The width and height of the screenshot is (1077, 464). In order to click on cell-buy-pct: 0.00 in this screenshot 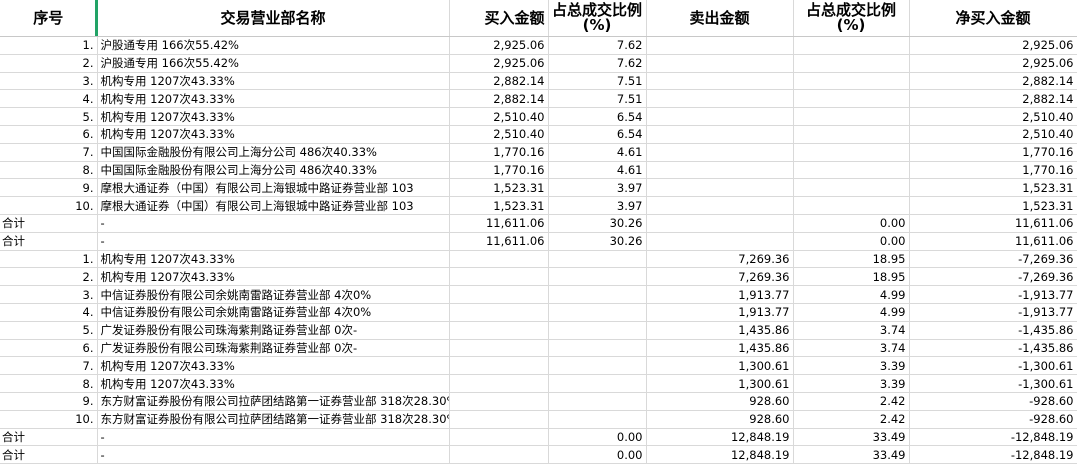, I will do `click(597, 454)`.